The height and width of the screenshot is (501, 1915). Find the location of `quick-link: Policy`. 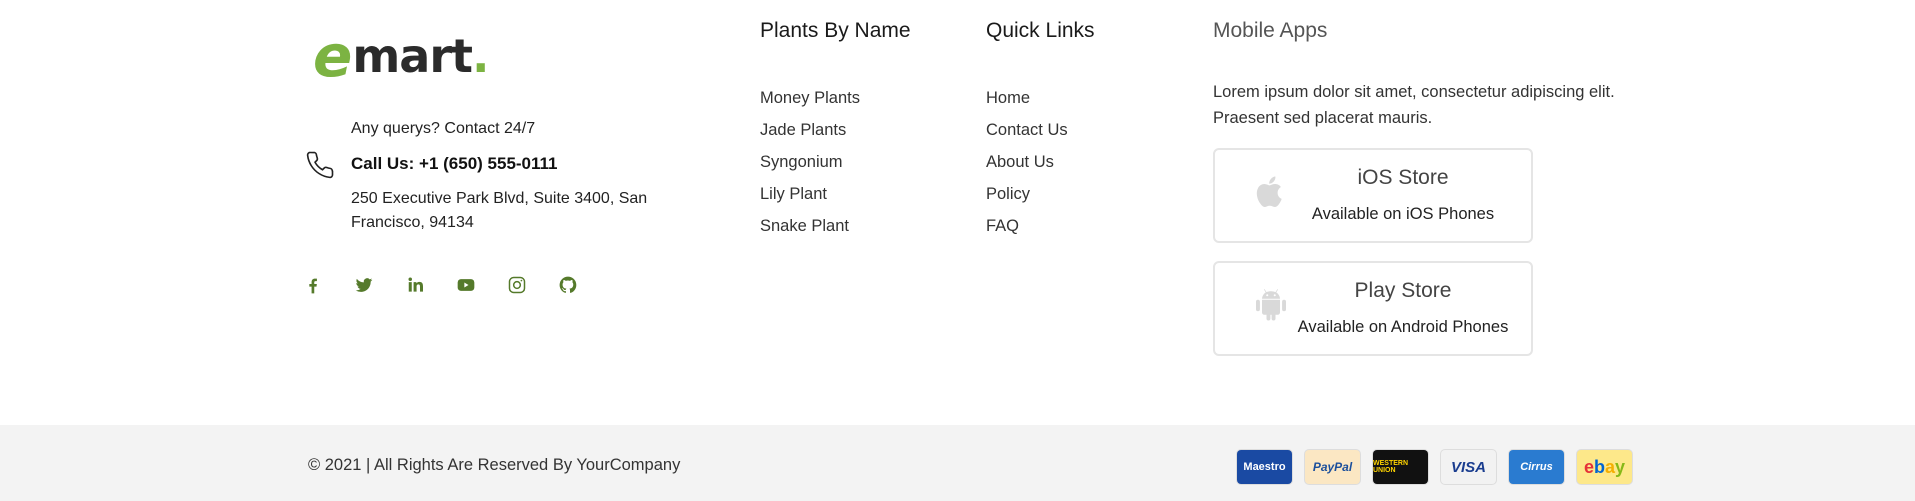

quick-link: Policy is located at coordinates (1027, 194).